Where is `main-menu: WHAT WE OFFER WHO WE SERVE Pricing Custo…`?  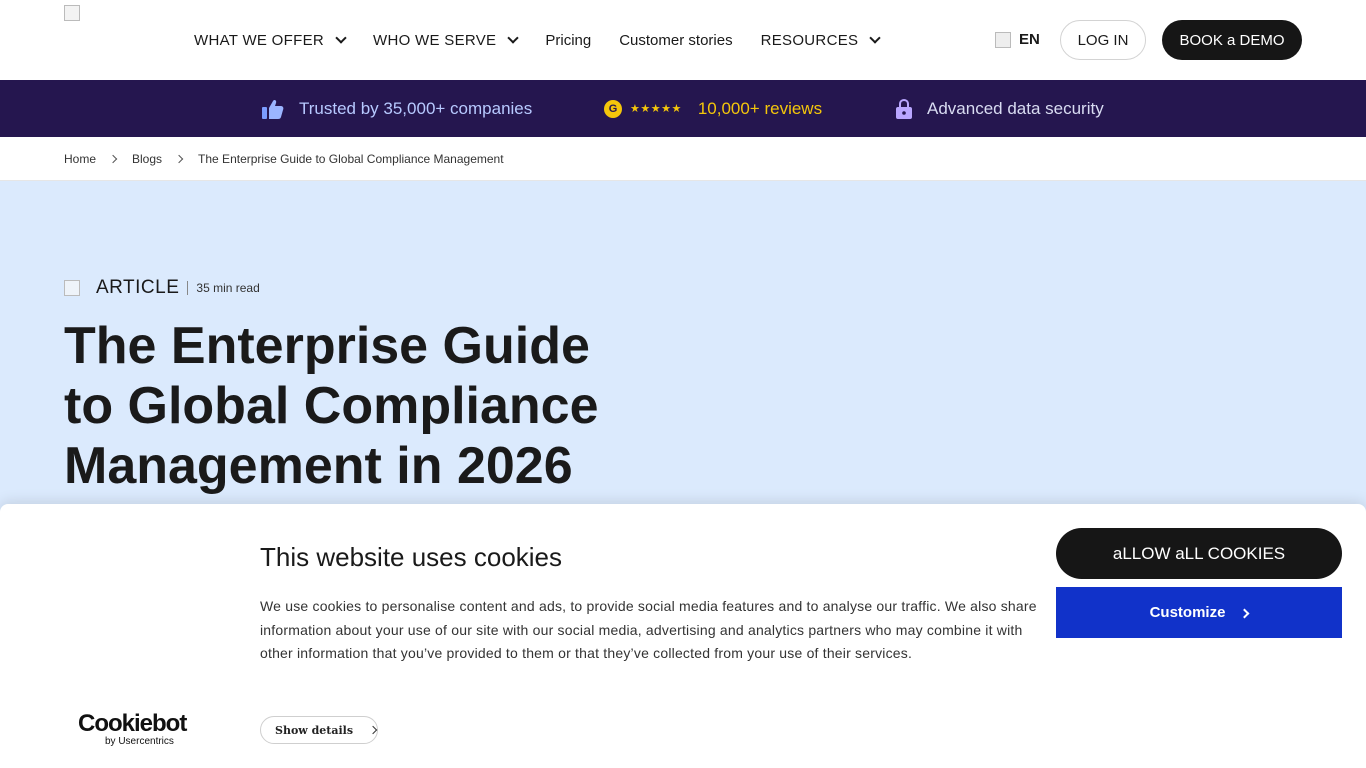 main-menu: WHAT WE OFFER WHO WE SERVE Pricing Custo… is located at coordinates (550, 40).